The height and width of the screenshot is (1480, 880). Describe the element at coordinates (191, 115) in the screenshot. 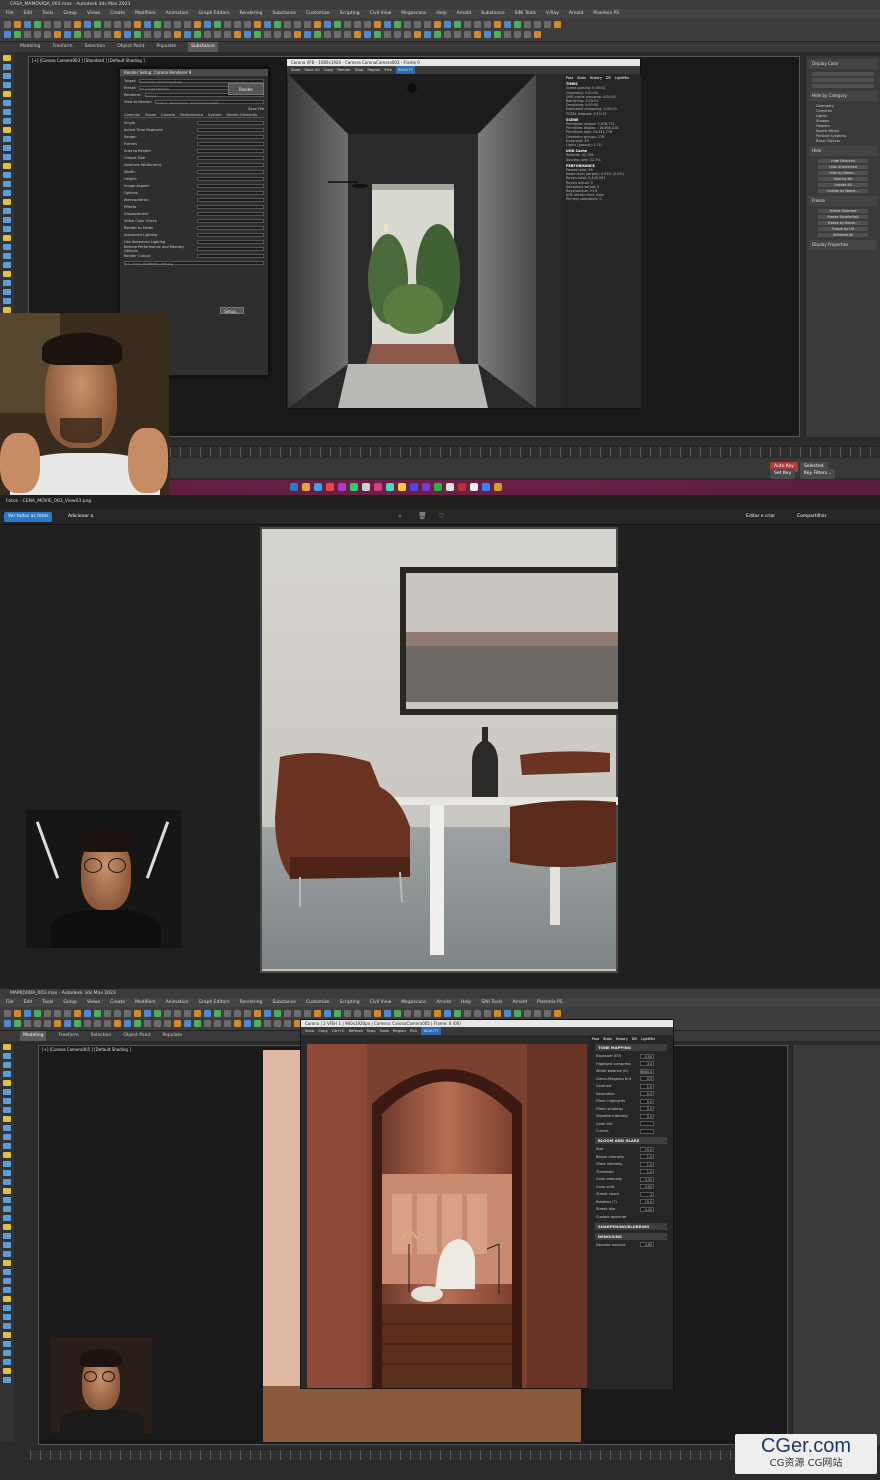

I see `render-tab: Performance` at that location.